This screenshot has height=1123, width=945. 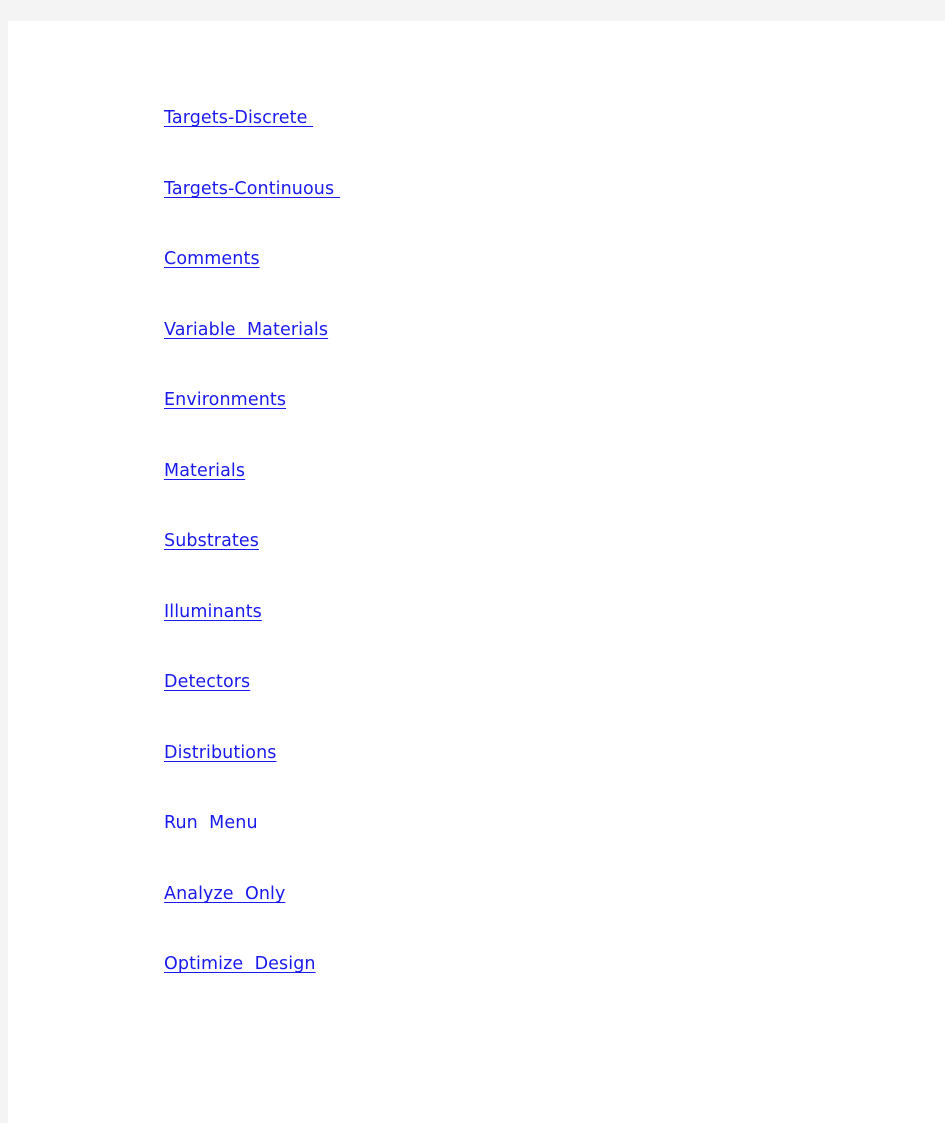 I want to click on link-variable-materials: Variable Materials, so click(x=246, y=330).